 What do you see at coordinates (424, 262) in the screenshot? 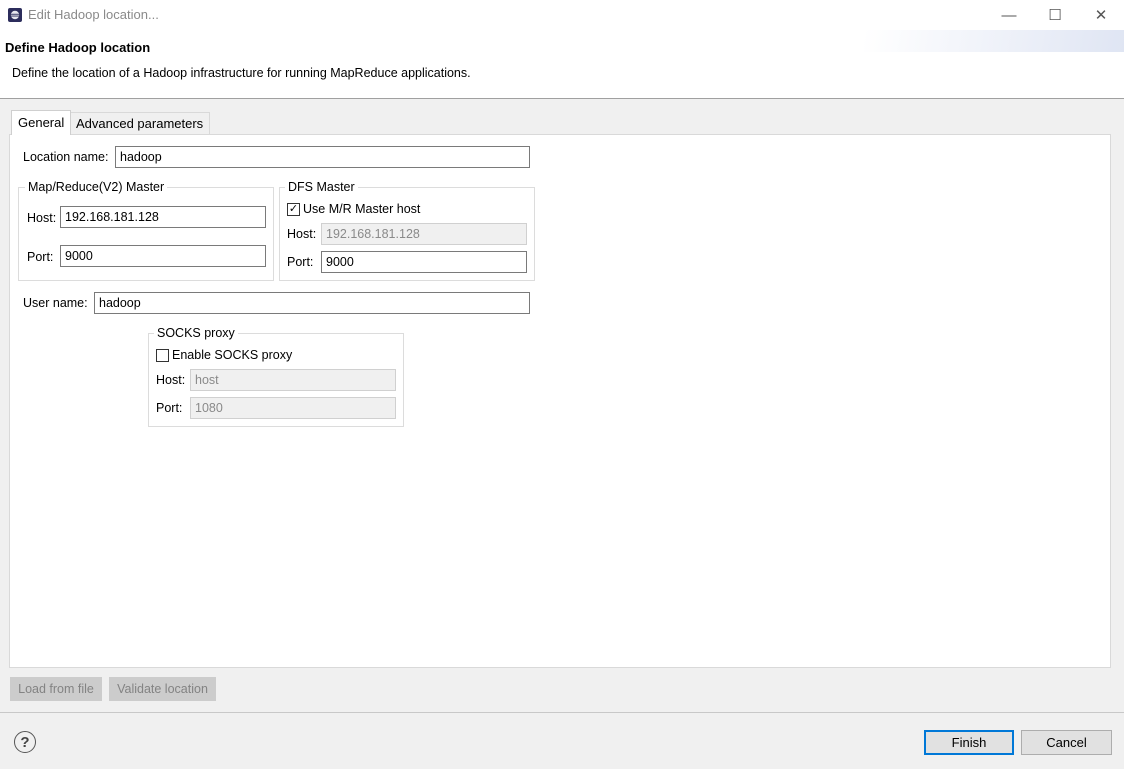
I see `dfs-port-input: 9000` at bounding box center [424, 262].